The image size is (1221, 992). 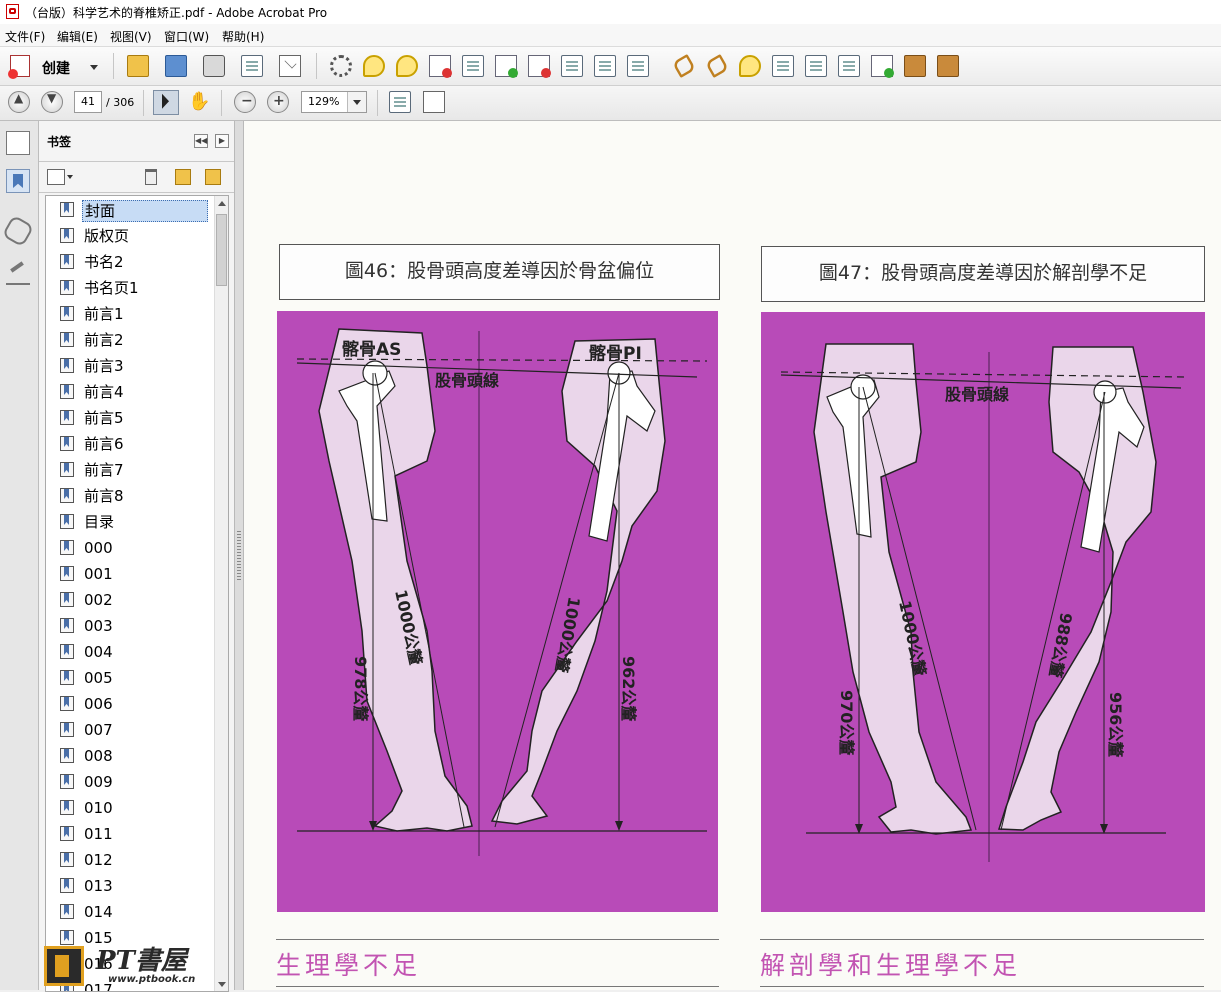 What do you see at coordinates (440, 66) in the screenshot?
I see `delete-page-icon` at bounding box center [440, 66].